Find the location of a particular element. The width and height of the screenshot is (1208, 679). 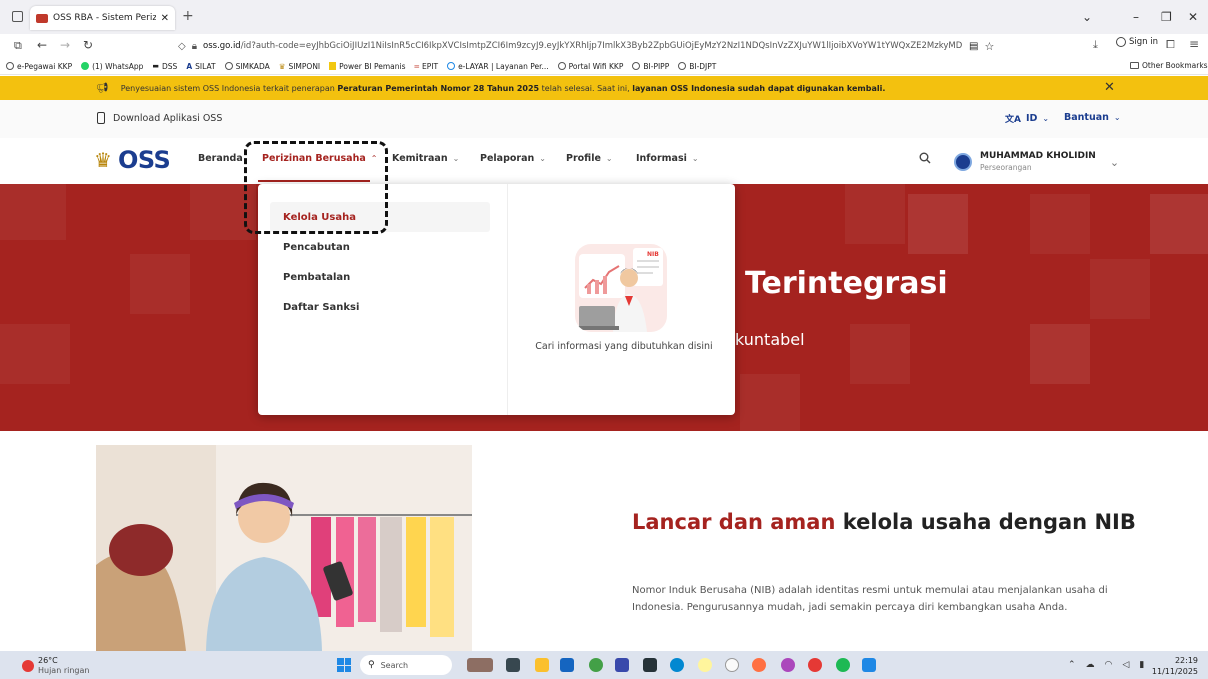

language-selector: 文A ID ⌄ is located at coordinates (1027, 118).